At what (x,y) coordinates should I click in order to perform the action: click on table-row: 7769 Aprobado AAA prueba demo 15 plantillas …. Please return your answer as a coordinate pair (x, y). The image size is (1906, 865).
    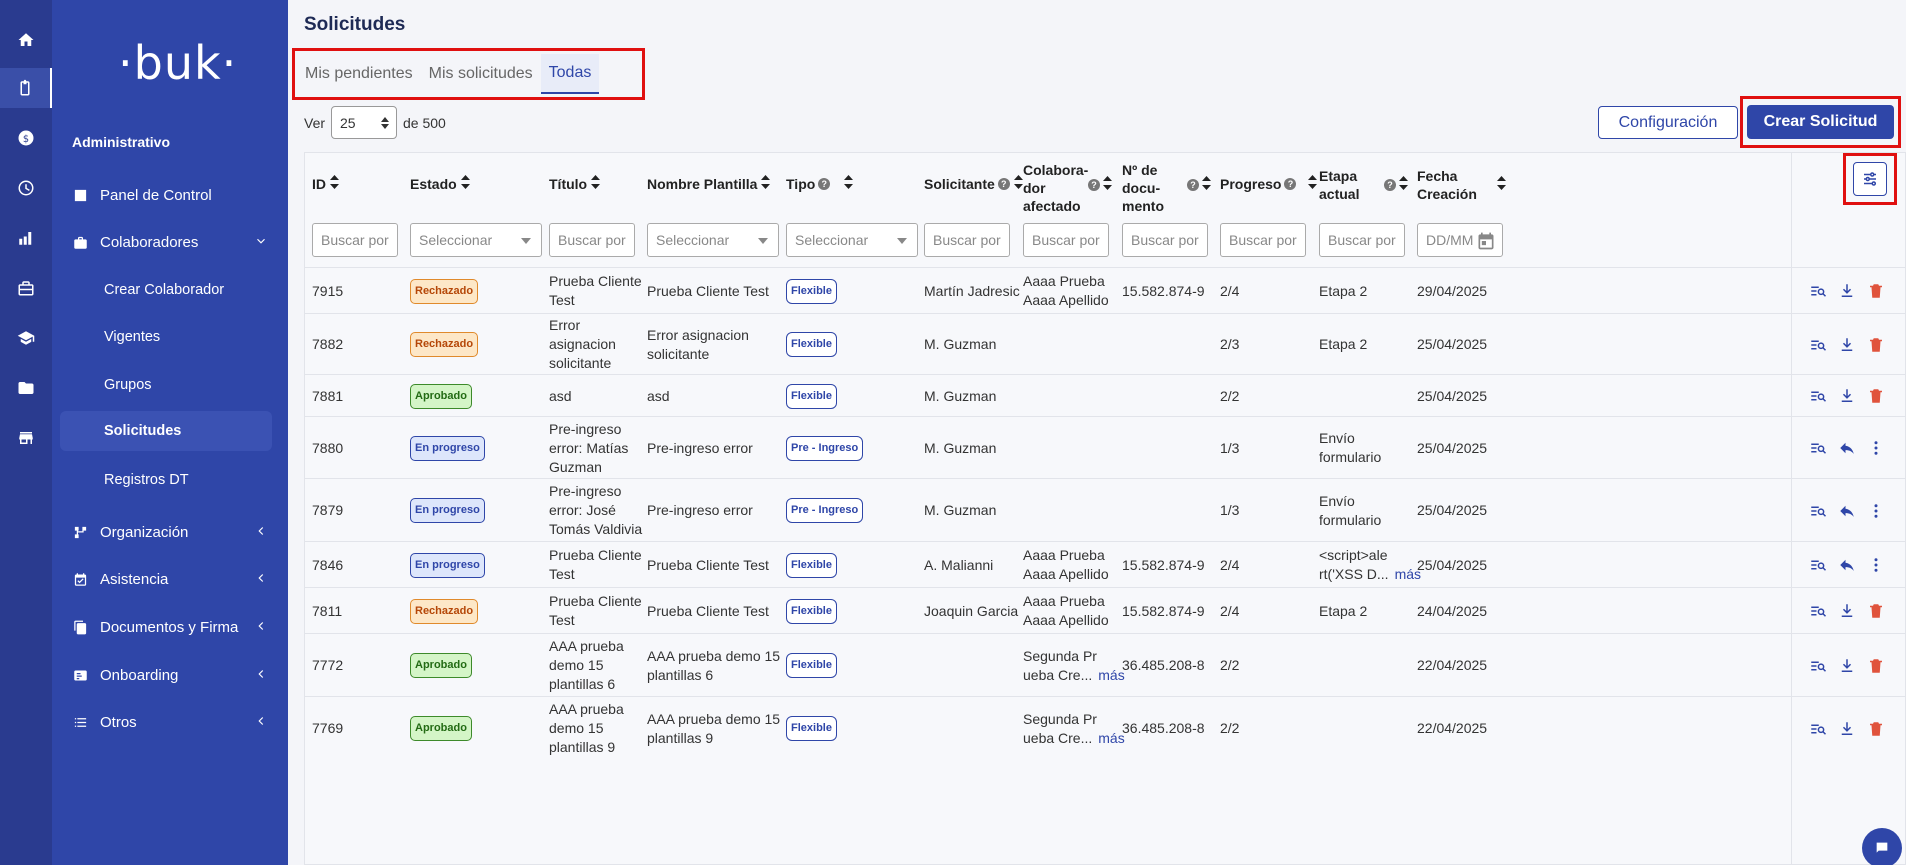
    Looking at the image, I should click on (1105, 727).